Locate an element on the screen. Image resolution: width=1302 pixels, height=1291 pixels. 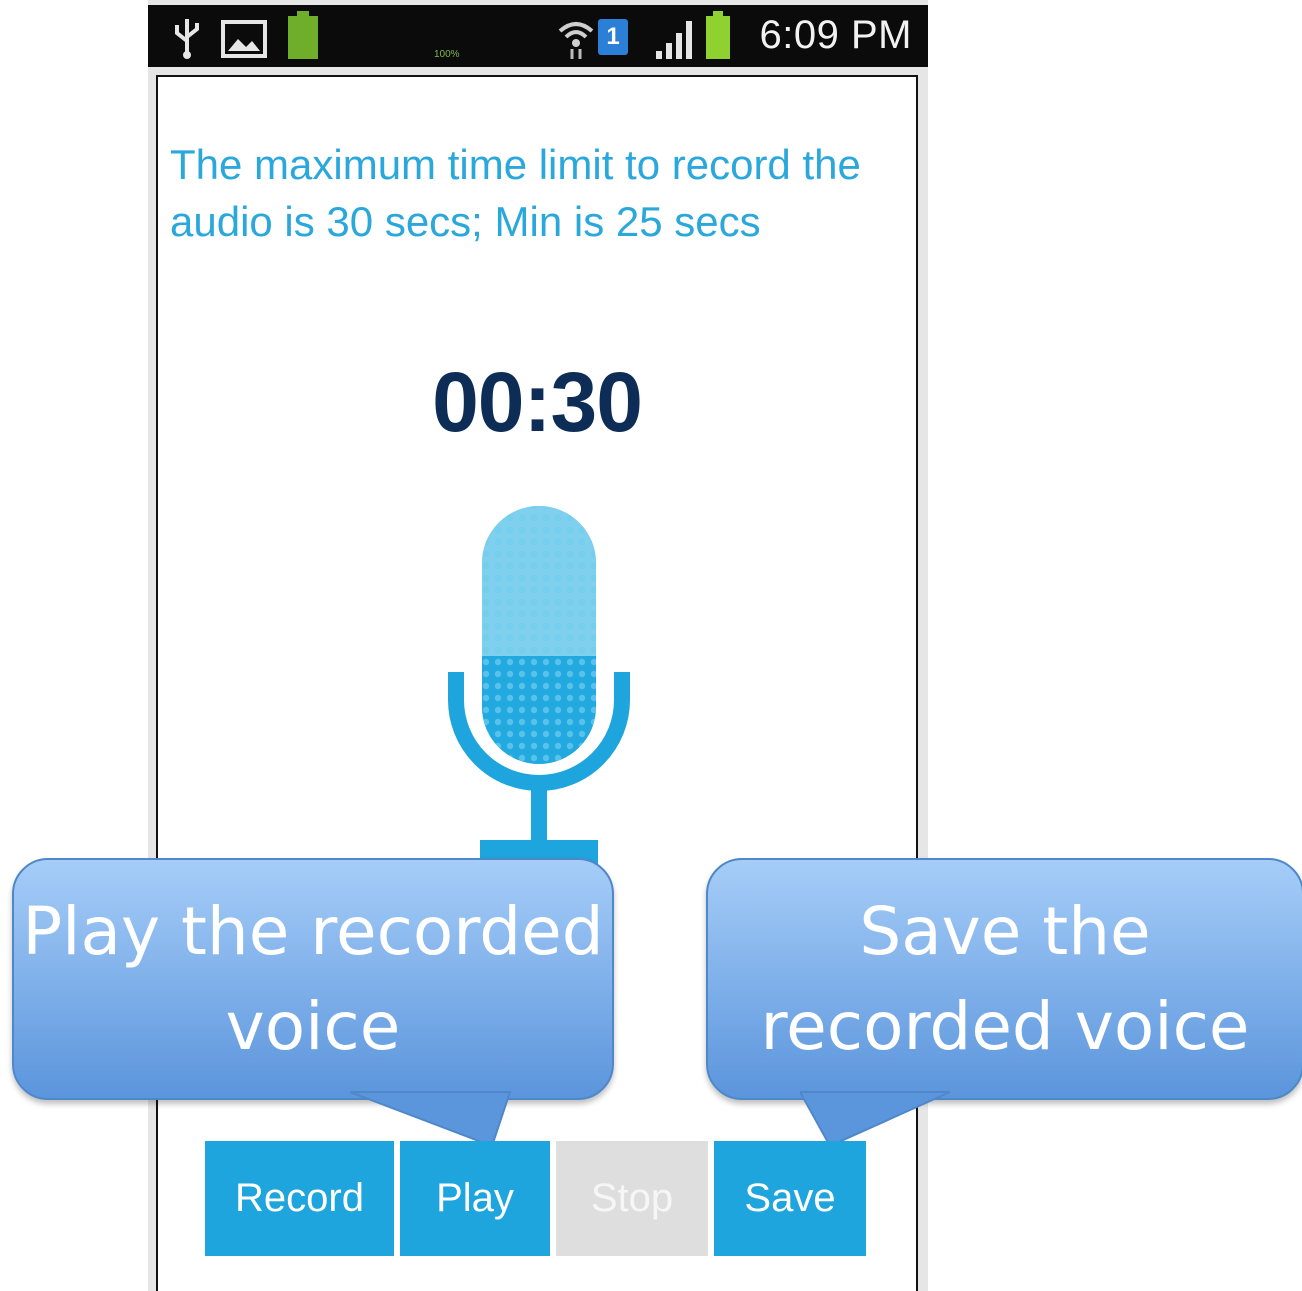
battery-percent-label: 100% is located at coordinates (447, 54).